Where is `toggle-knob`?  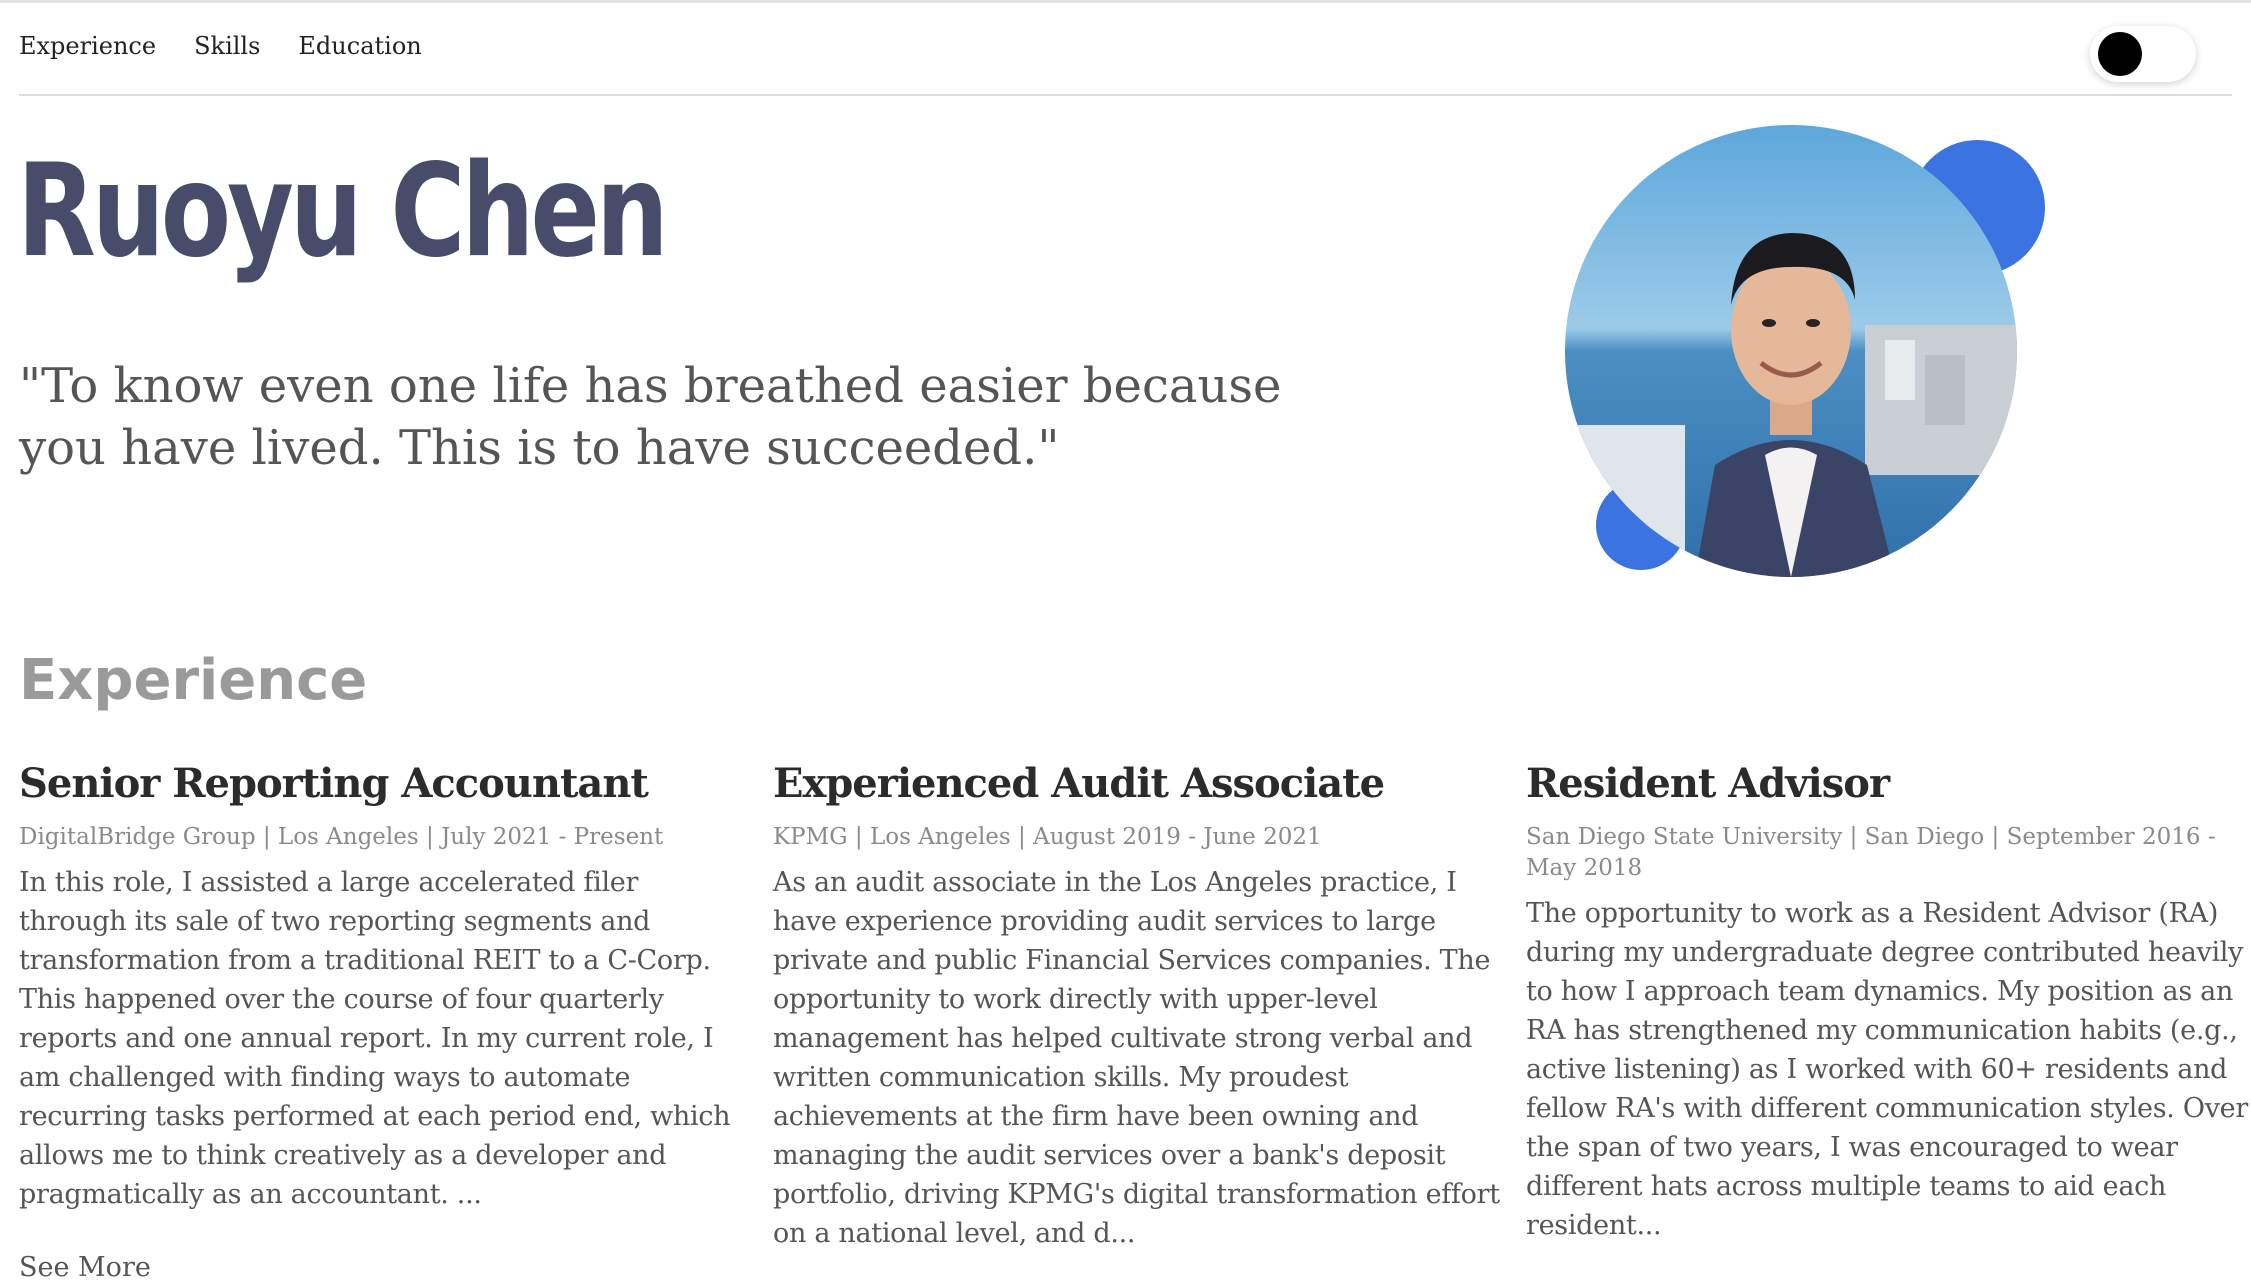
toggle-knob is located at coordinates (2120, 54).